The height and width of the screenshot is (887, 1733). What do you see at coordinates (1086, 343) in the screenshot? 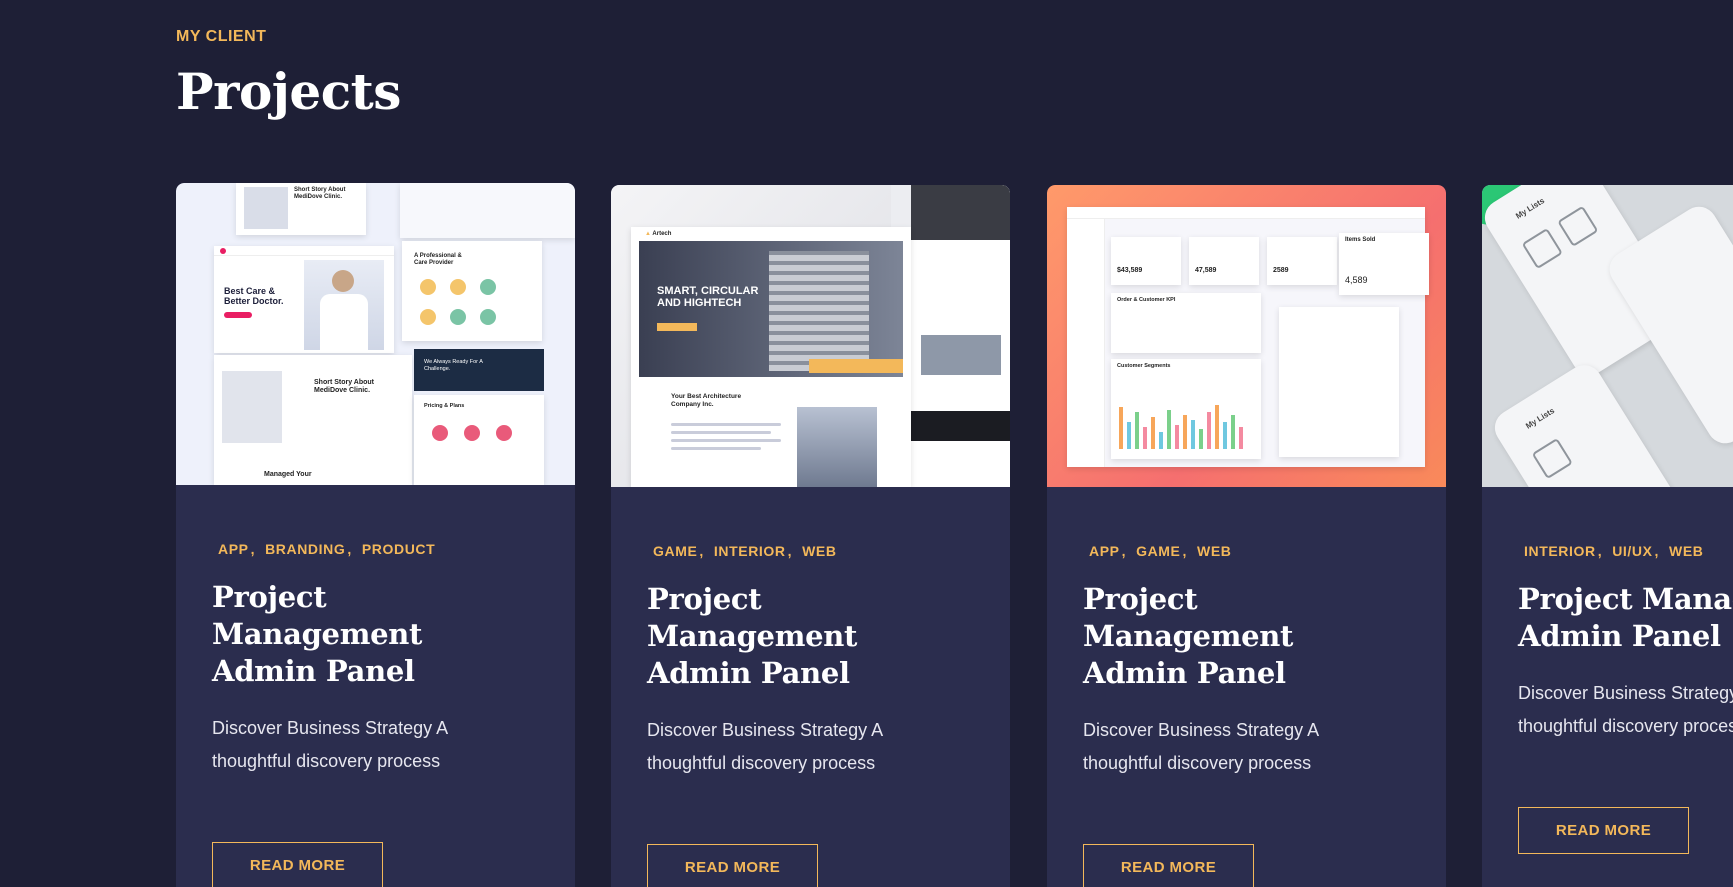
I see `dashboard-sidebar` at bounding box center [1086, 343].